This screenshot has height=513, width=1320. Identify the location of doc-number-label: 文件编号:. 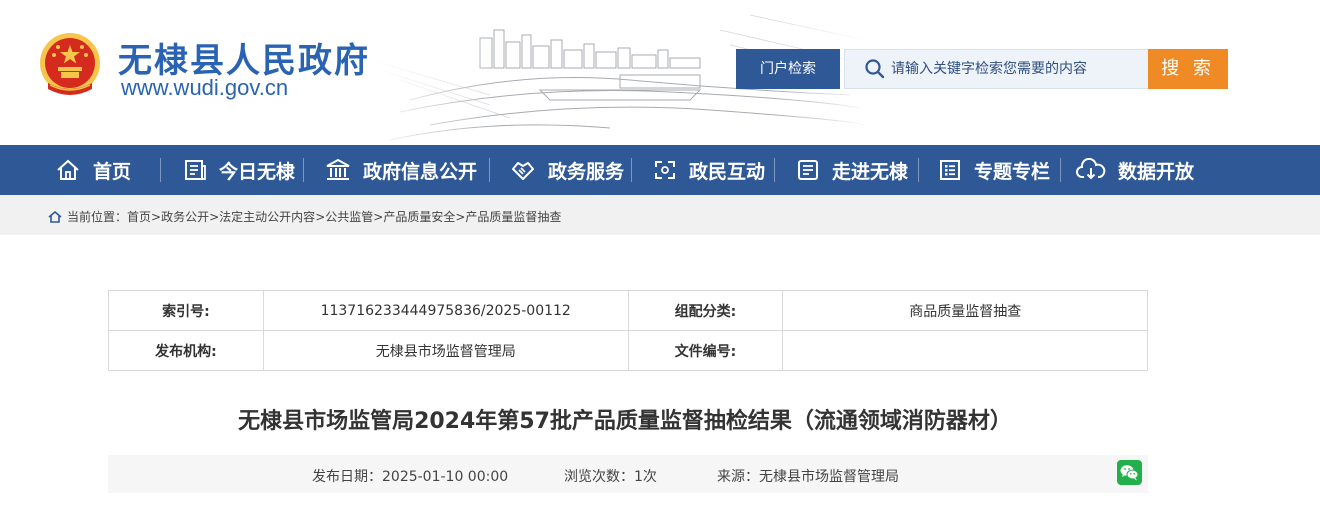
(705, 350).